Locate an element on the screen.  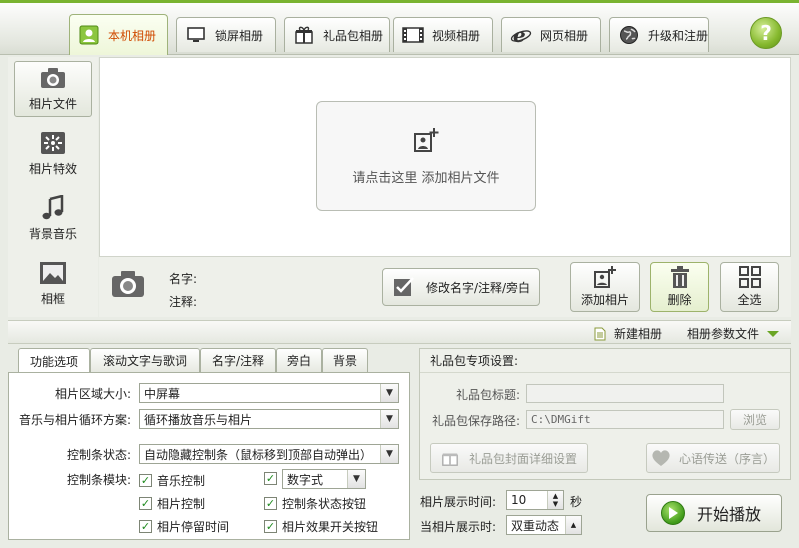
tab-function-options: 功能选项 is located at coordinates (54, 360).